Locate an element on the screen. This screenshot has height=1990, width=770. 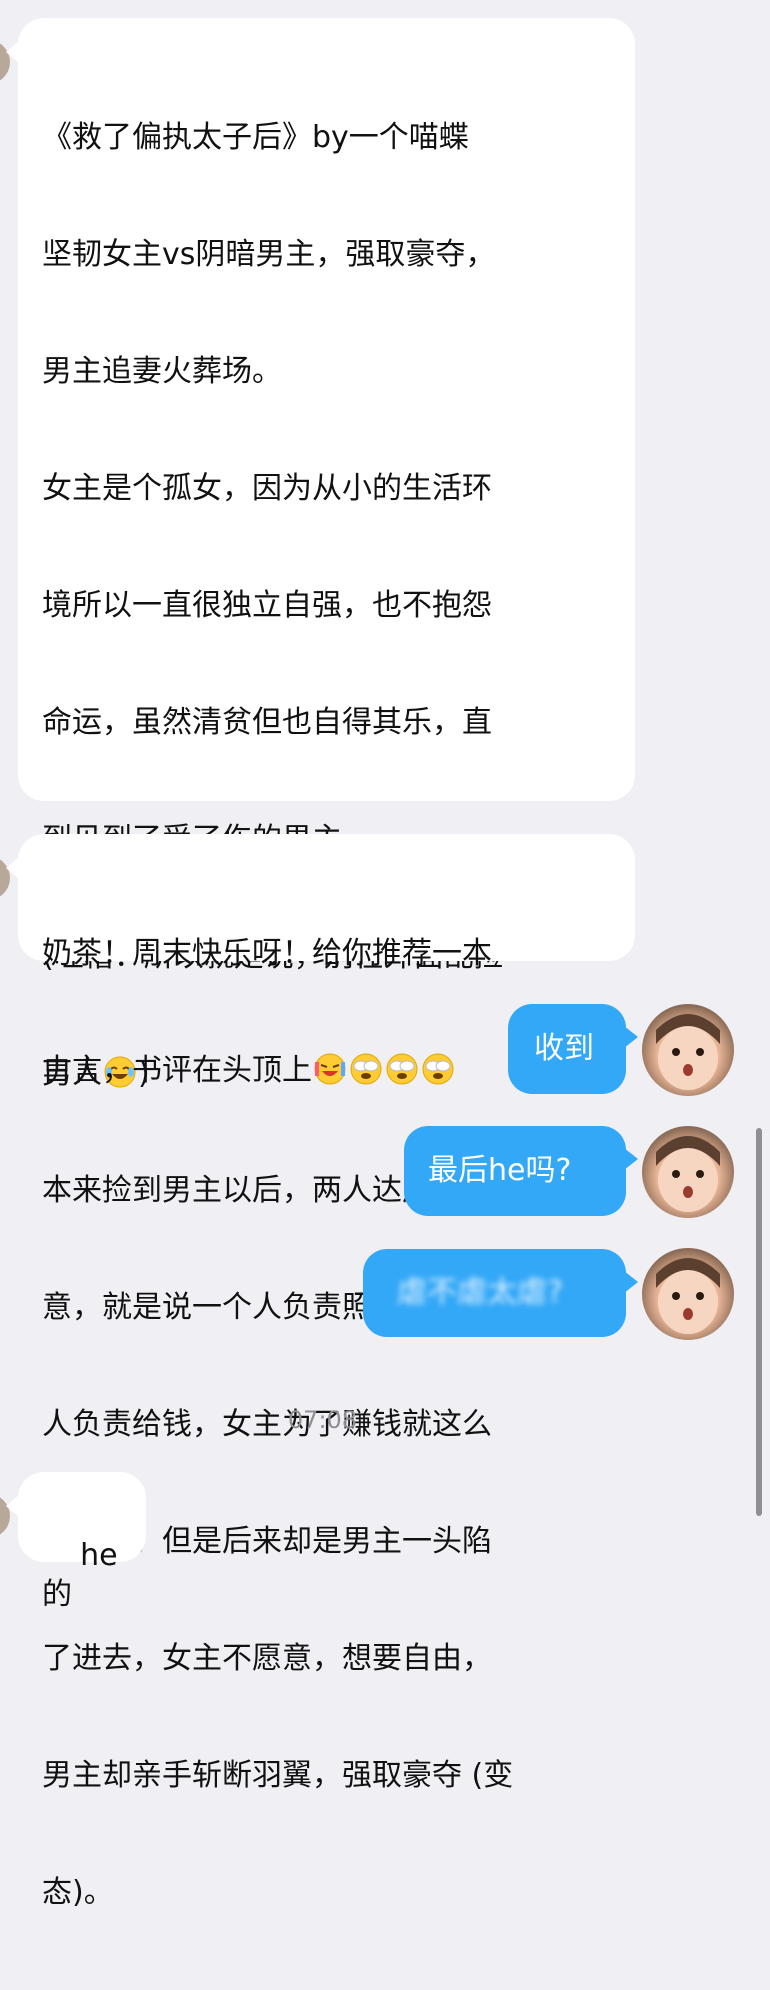
outgoing-message-bubble: 虐不虐太虐? is located at coordinates (500, 1293).